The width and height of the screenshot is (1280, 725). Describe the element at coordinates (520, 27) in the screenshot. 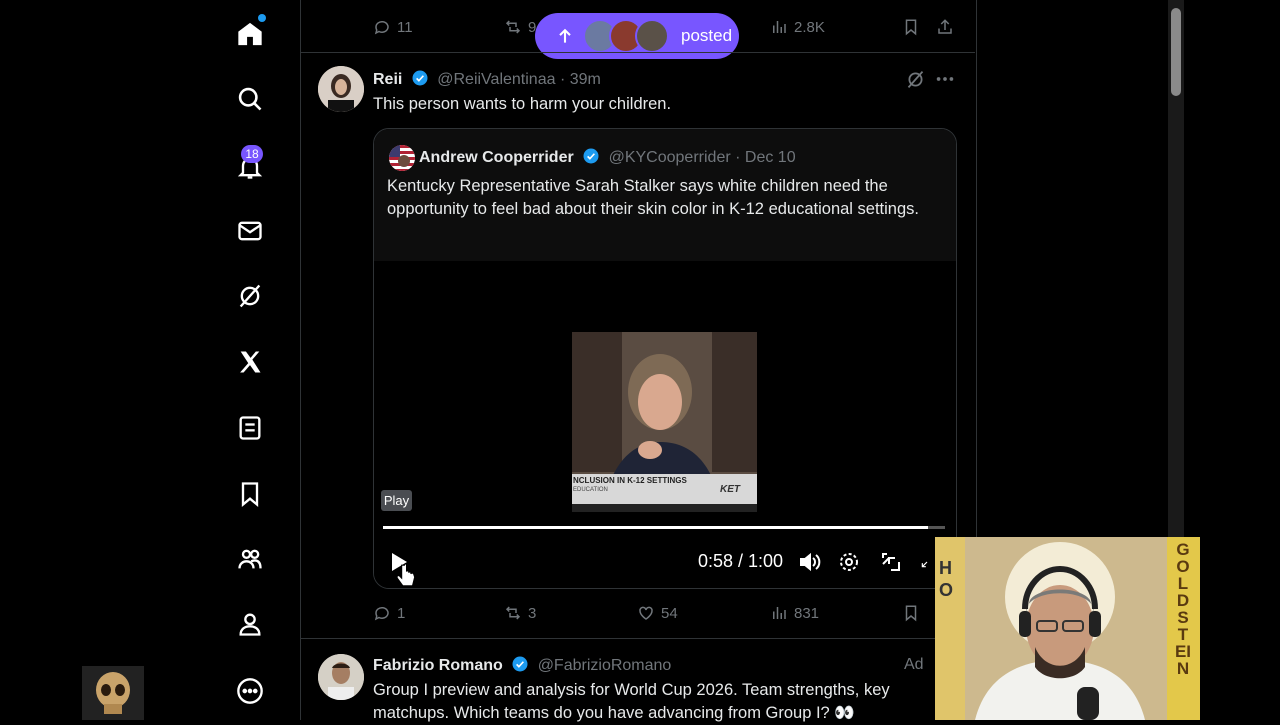

I see `prev-retweet-button: 9` at that location.